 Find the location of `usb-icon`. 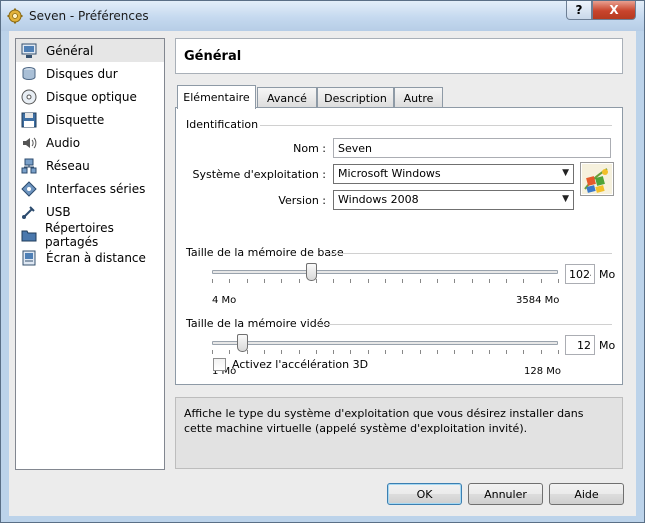

usb-icon is located at coordinates (29, 212).